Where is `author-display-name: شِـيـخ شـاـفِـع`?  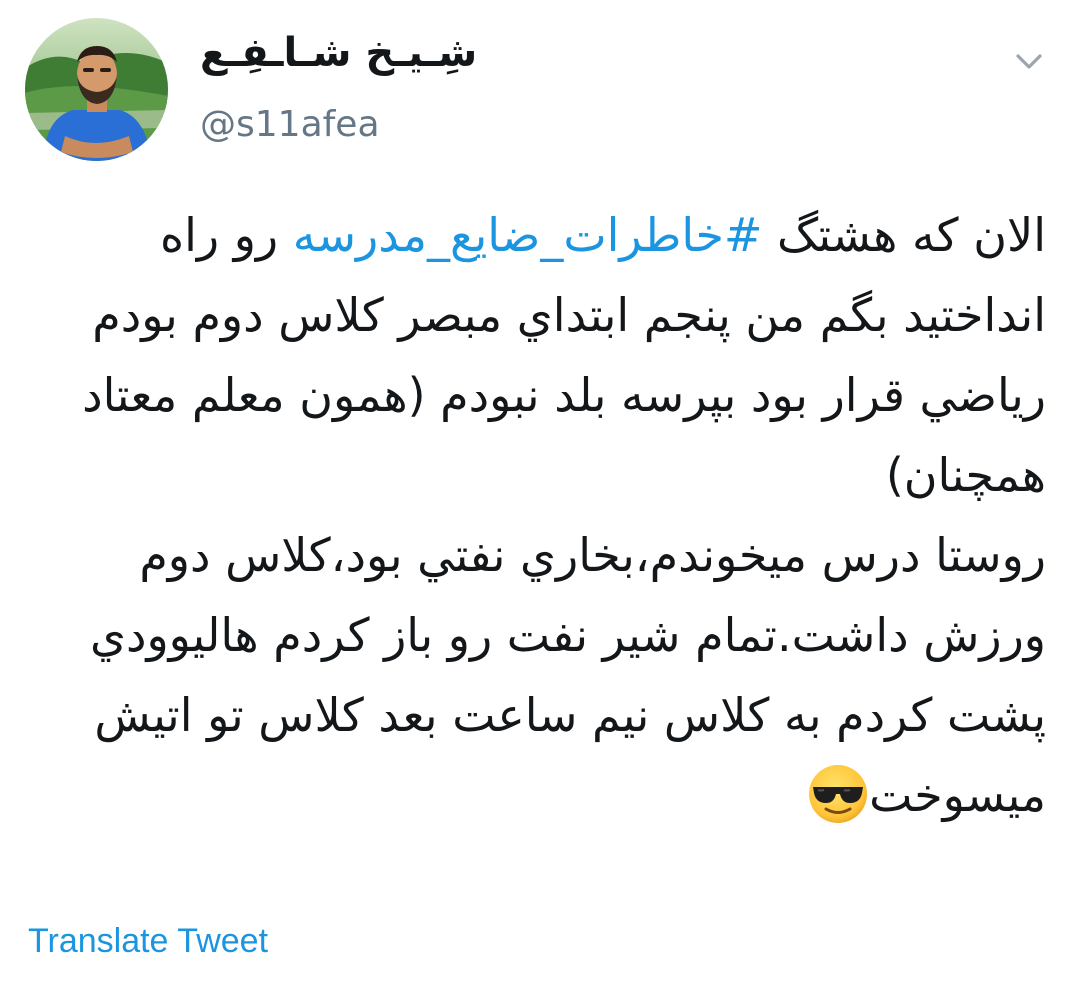
author-display-name: شِـيـخ شـاـفِـع is located at coordinates (338, 53).